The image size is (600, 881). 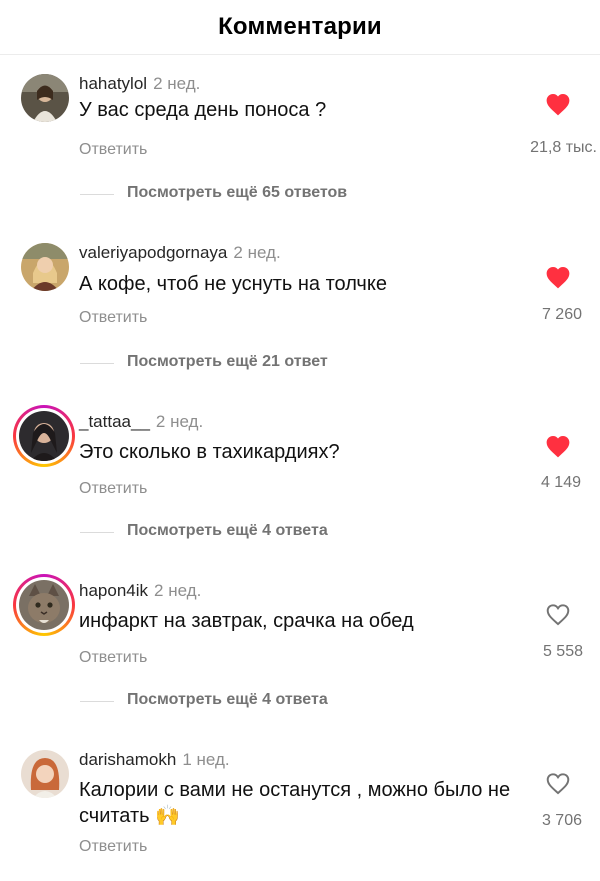 What do you see at coordinates (127, 759) in the screenshot?
I see `username: darishamokh` at bounding box center [127, 759].